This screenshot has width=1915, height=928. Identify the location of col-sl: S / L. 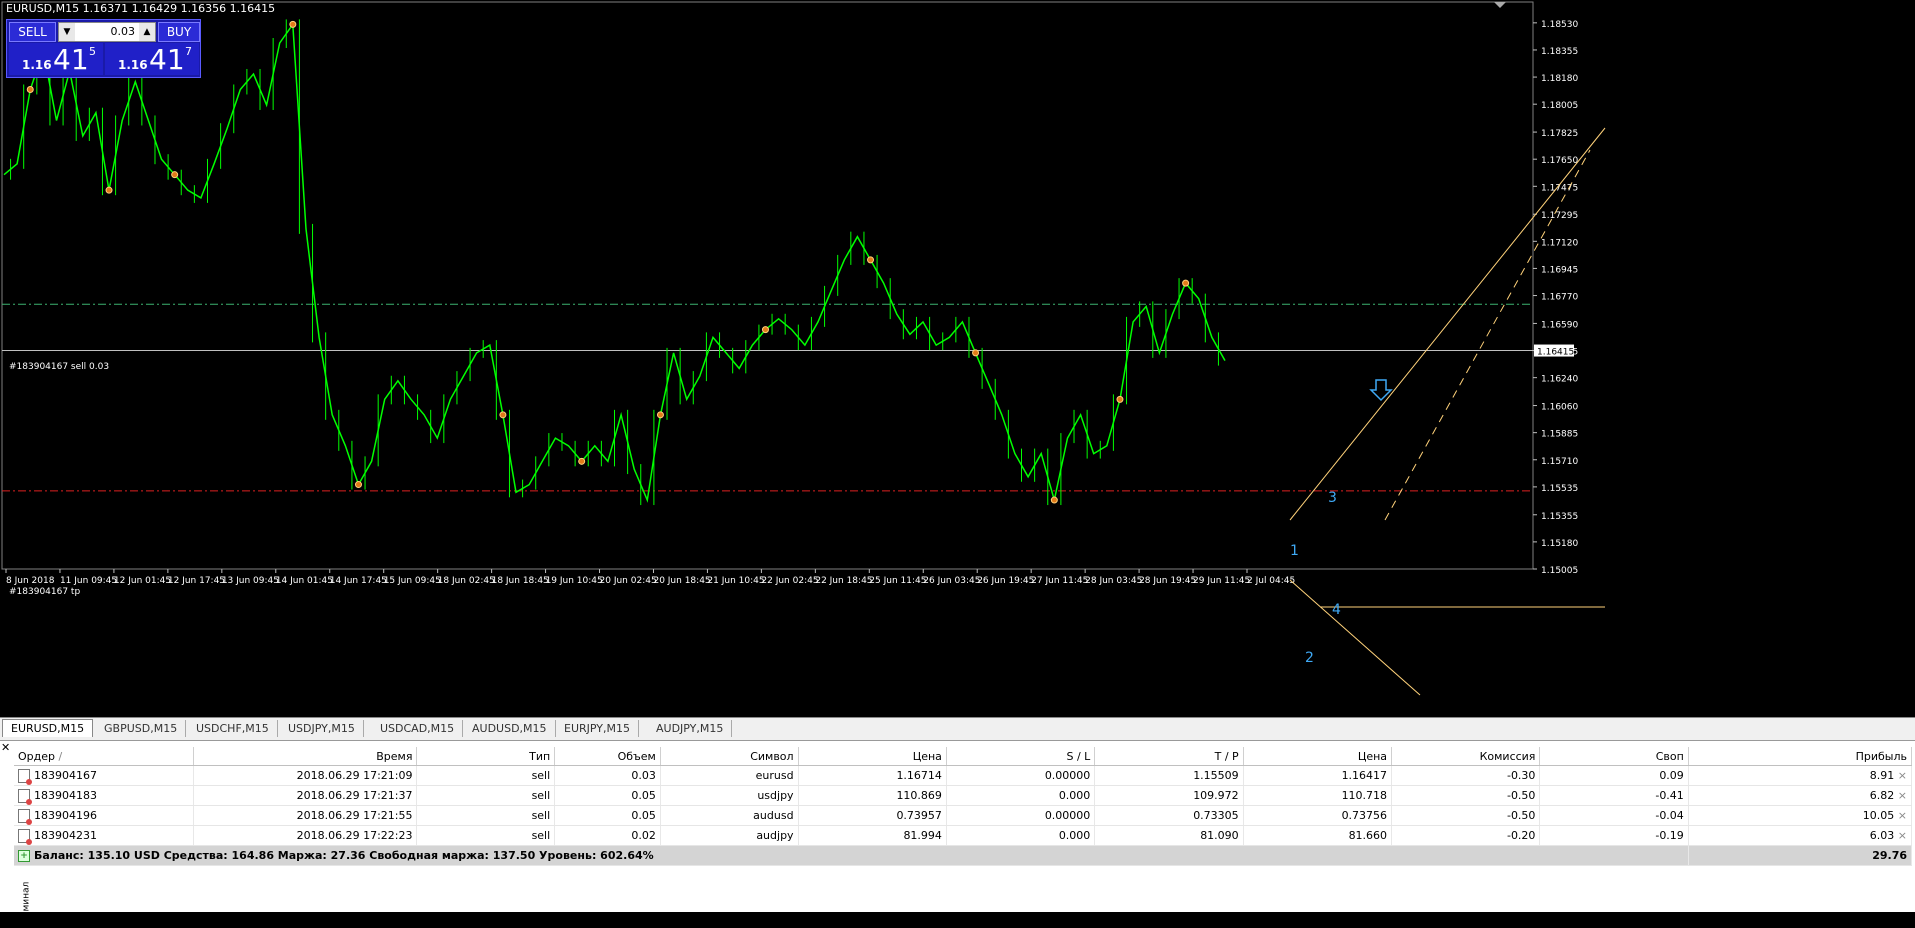
(1021, 756).